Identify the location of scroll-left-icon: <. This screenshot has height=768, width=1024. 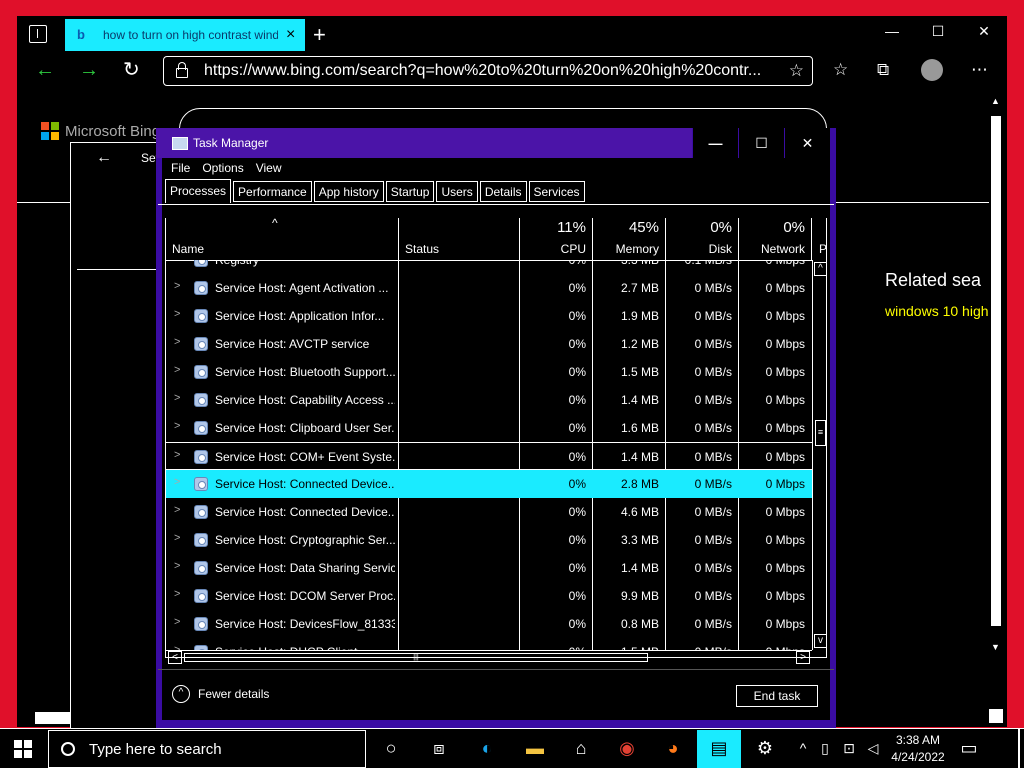
(175, 657).